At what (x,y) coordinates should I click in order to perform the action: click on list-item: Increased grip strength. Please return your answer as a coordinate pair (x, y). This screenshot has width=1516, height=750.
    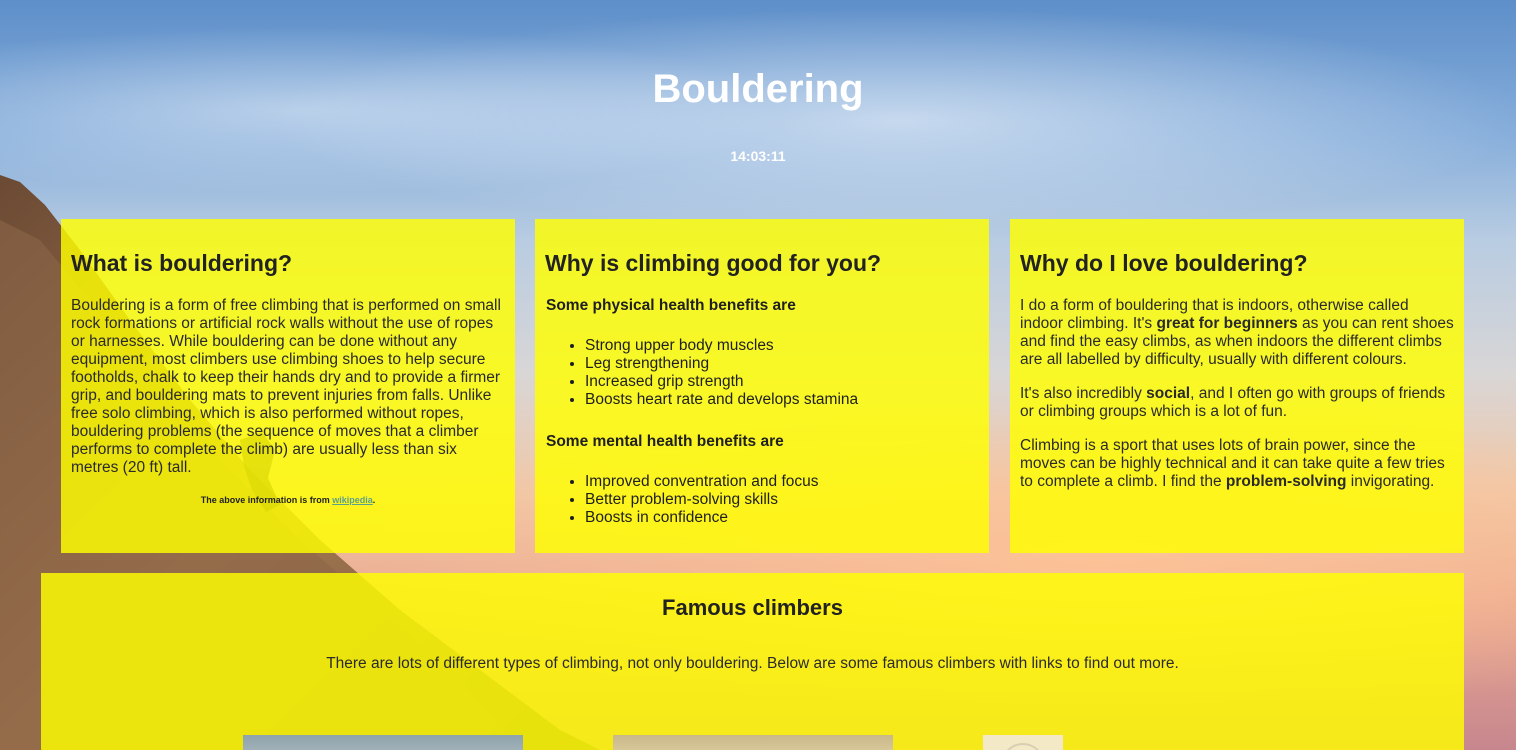
    Looking at the image, I should click on (782, 382).